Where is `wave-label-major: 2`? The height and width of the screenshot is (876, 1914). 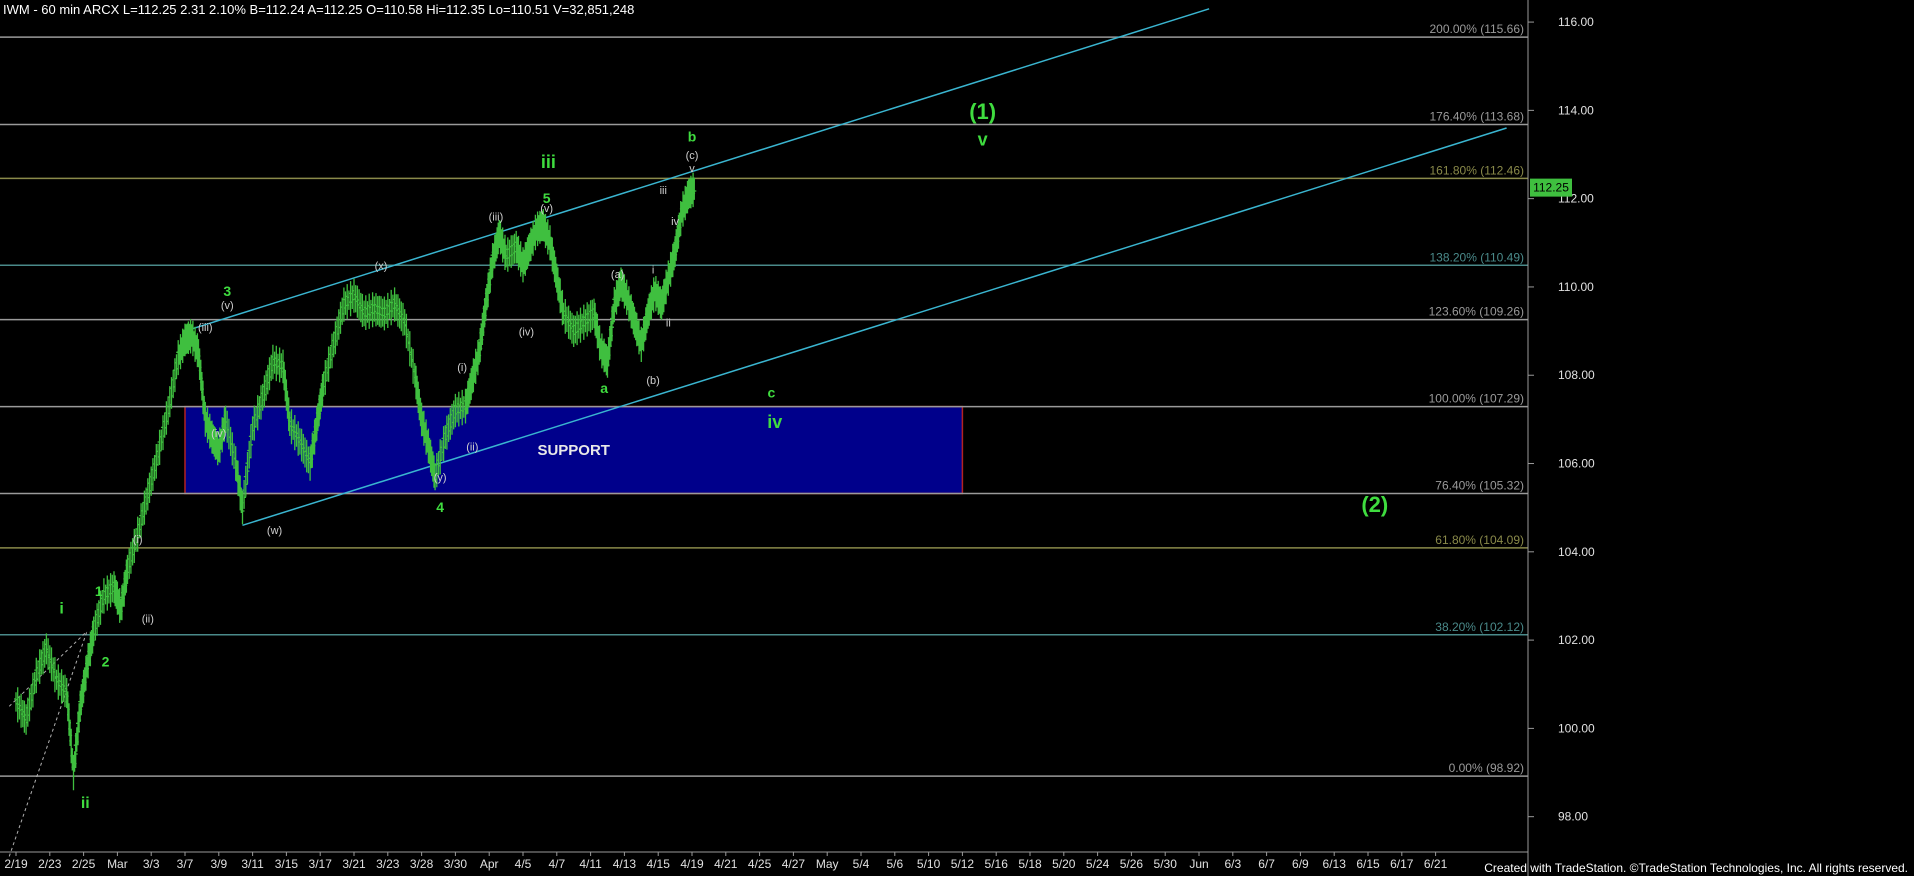 wave-label-major: 2 is located at coordinates (106, 662).